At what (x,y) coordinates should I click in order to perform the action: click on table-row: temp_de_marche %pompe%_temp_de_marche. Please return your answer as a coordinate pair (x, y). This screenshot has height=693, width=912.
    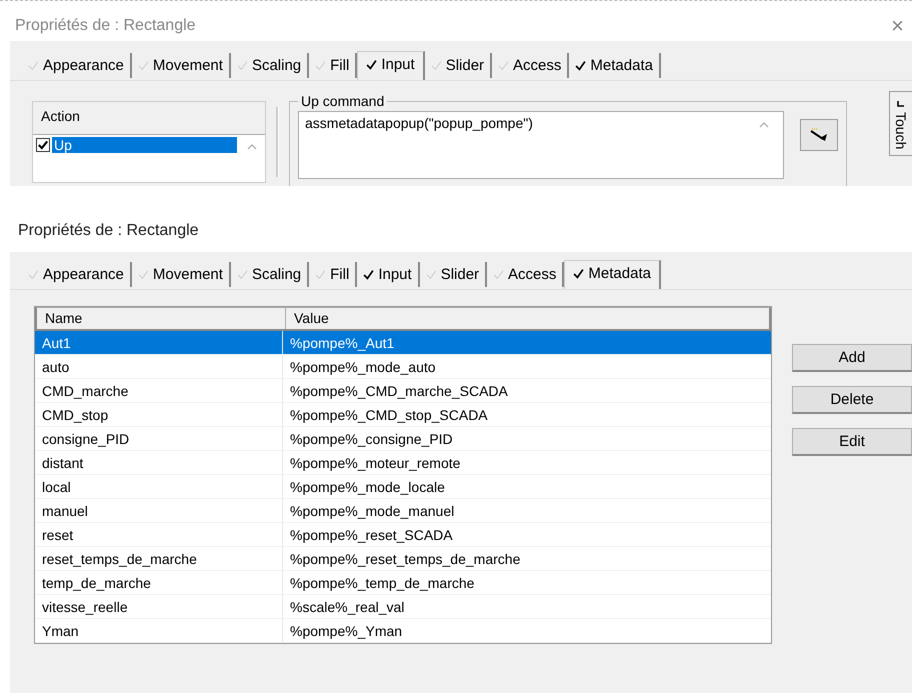
    Looking at the image, I should click on (403, 583).